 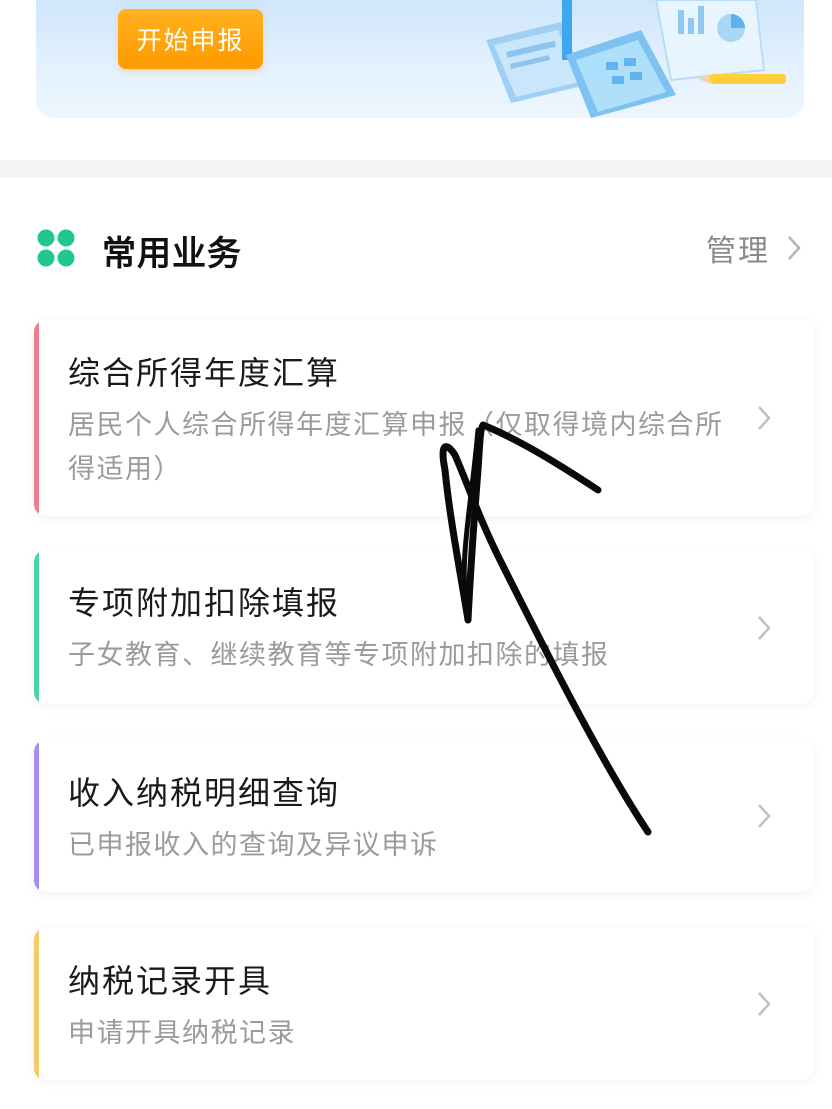 What do you see at coordinates (420, 59) in the screenshot?
I see `tax-filing-banner: 开始申报` at bounding box center [420, 59].